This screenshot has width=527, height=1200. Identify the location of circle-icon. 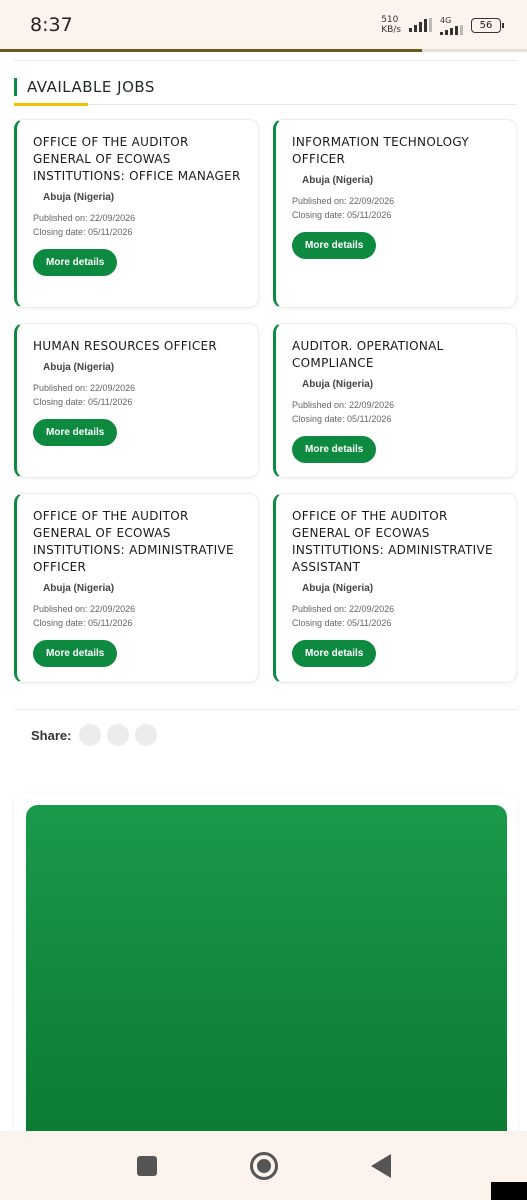
(263, 1165).